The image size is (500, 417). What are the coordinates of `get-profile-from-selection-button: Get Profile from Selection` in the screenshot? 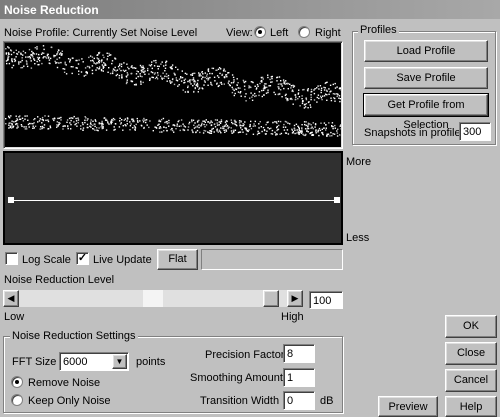 It's located at (426, 112).